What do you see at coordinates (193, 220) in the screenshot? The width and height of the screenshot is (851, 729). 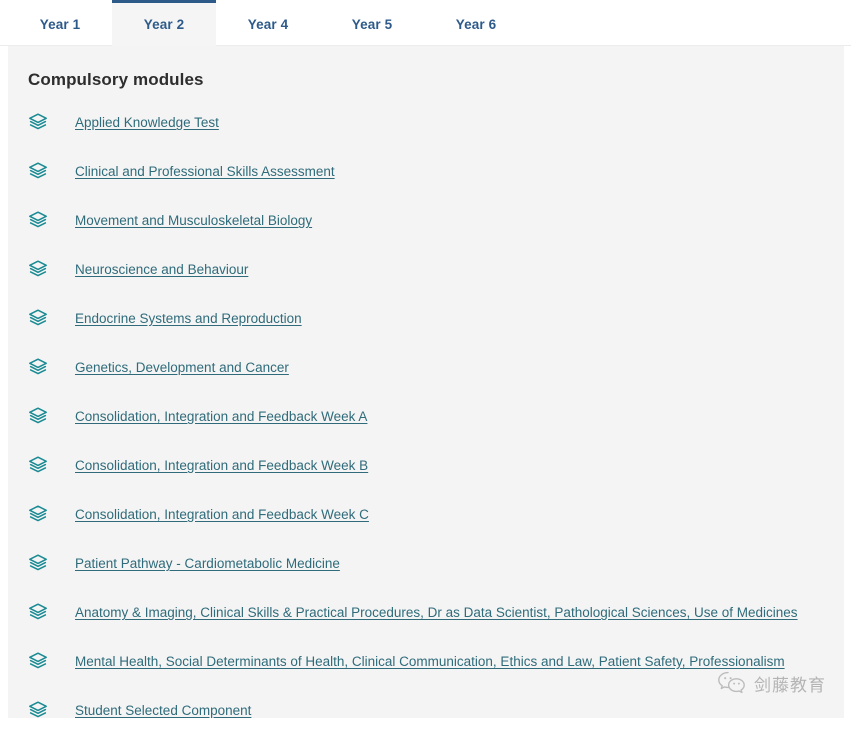 I see `module-link: Movement and Musculoskeletal Biology` at bounding box center [193, 220].